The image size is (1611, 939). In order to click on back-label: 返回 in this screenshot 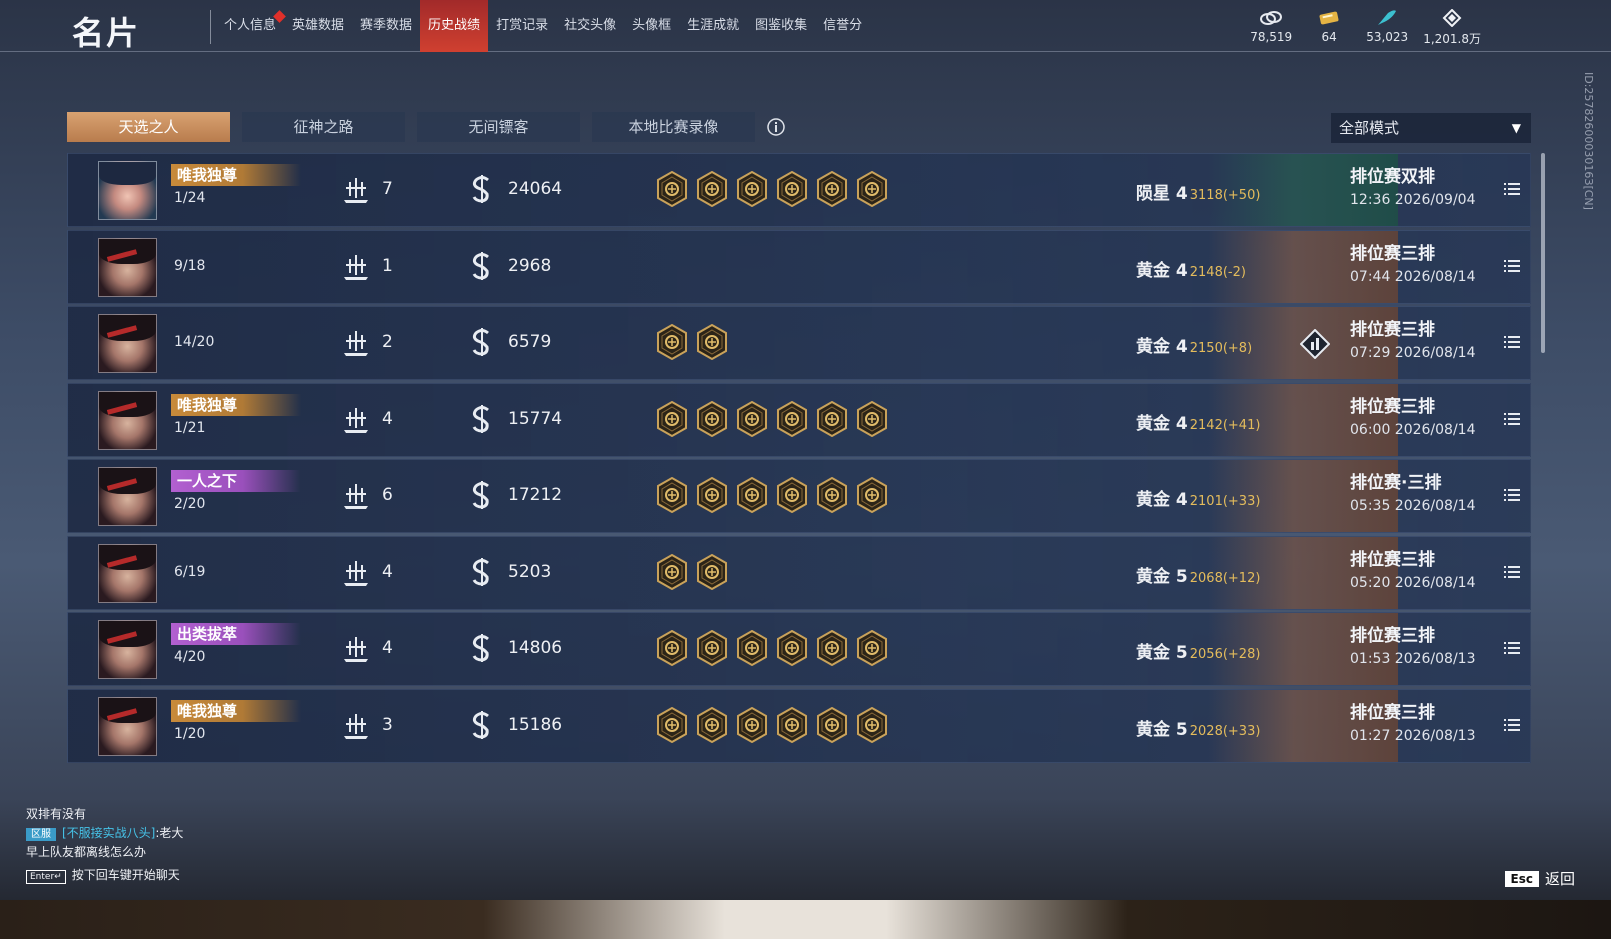, I will do `click(1559, 879)`.